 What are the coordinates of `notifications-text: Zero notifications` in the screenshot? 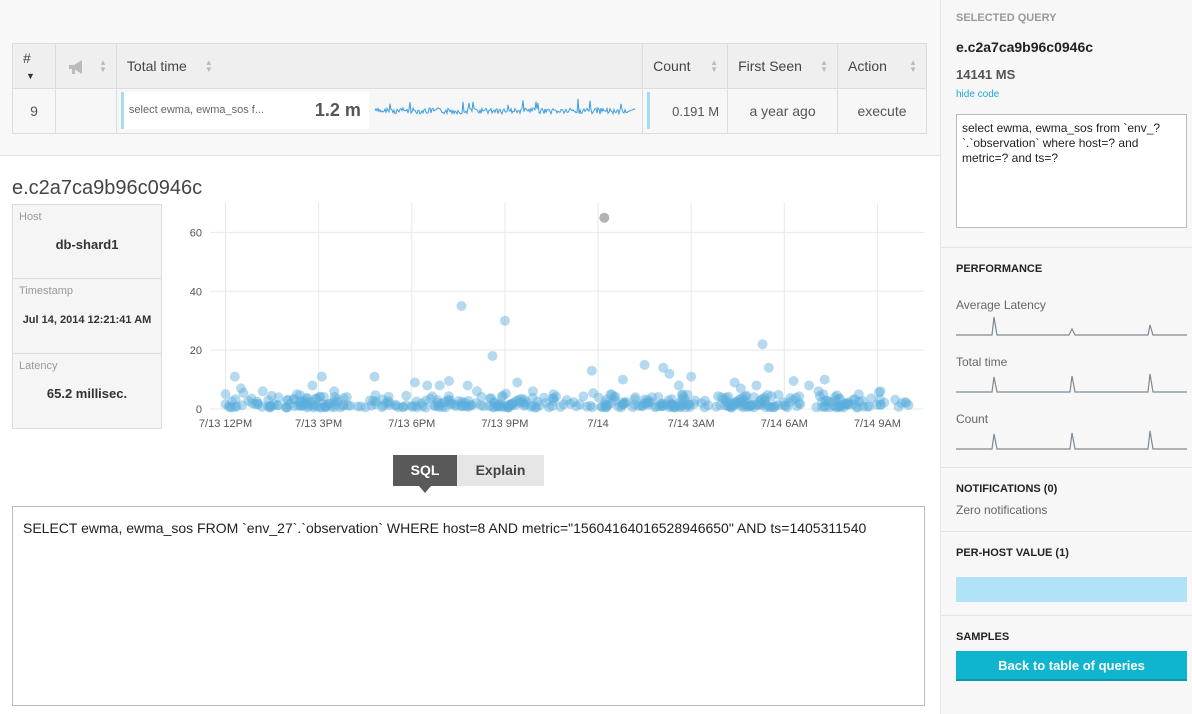 It's located at (1002, 510).